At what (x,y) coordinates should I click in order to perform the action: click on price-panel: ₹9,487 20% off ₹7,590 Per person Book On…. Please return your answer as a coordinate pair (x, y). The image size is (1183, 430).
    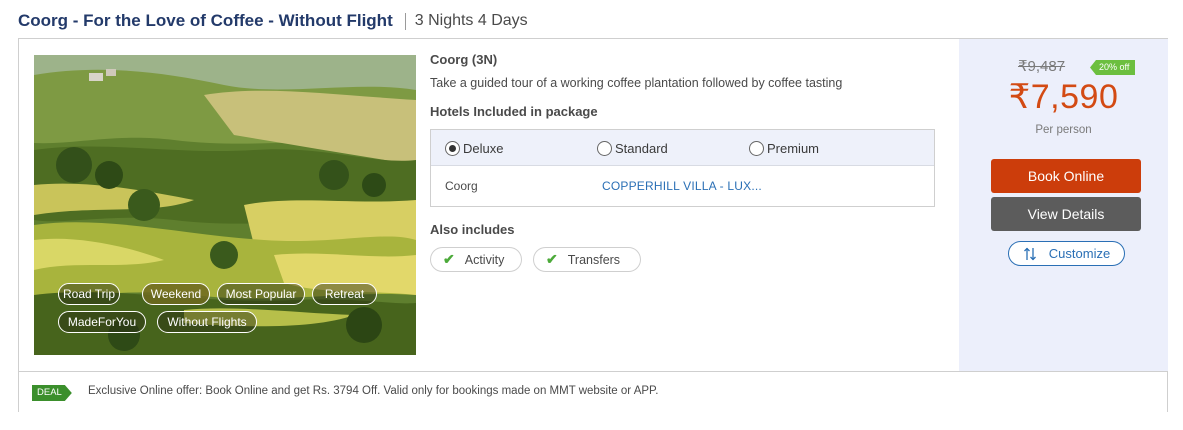
    Looking at the image, I should click on (1063, 205).